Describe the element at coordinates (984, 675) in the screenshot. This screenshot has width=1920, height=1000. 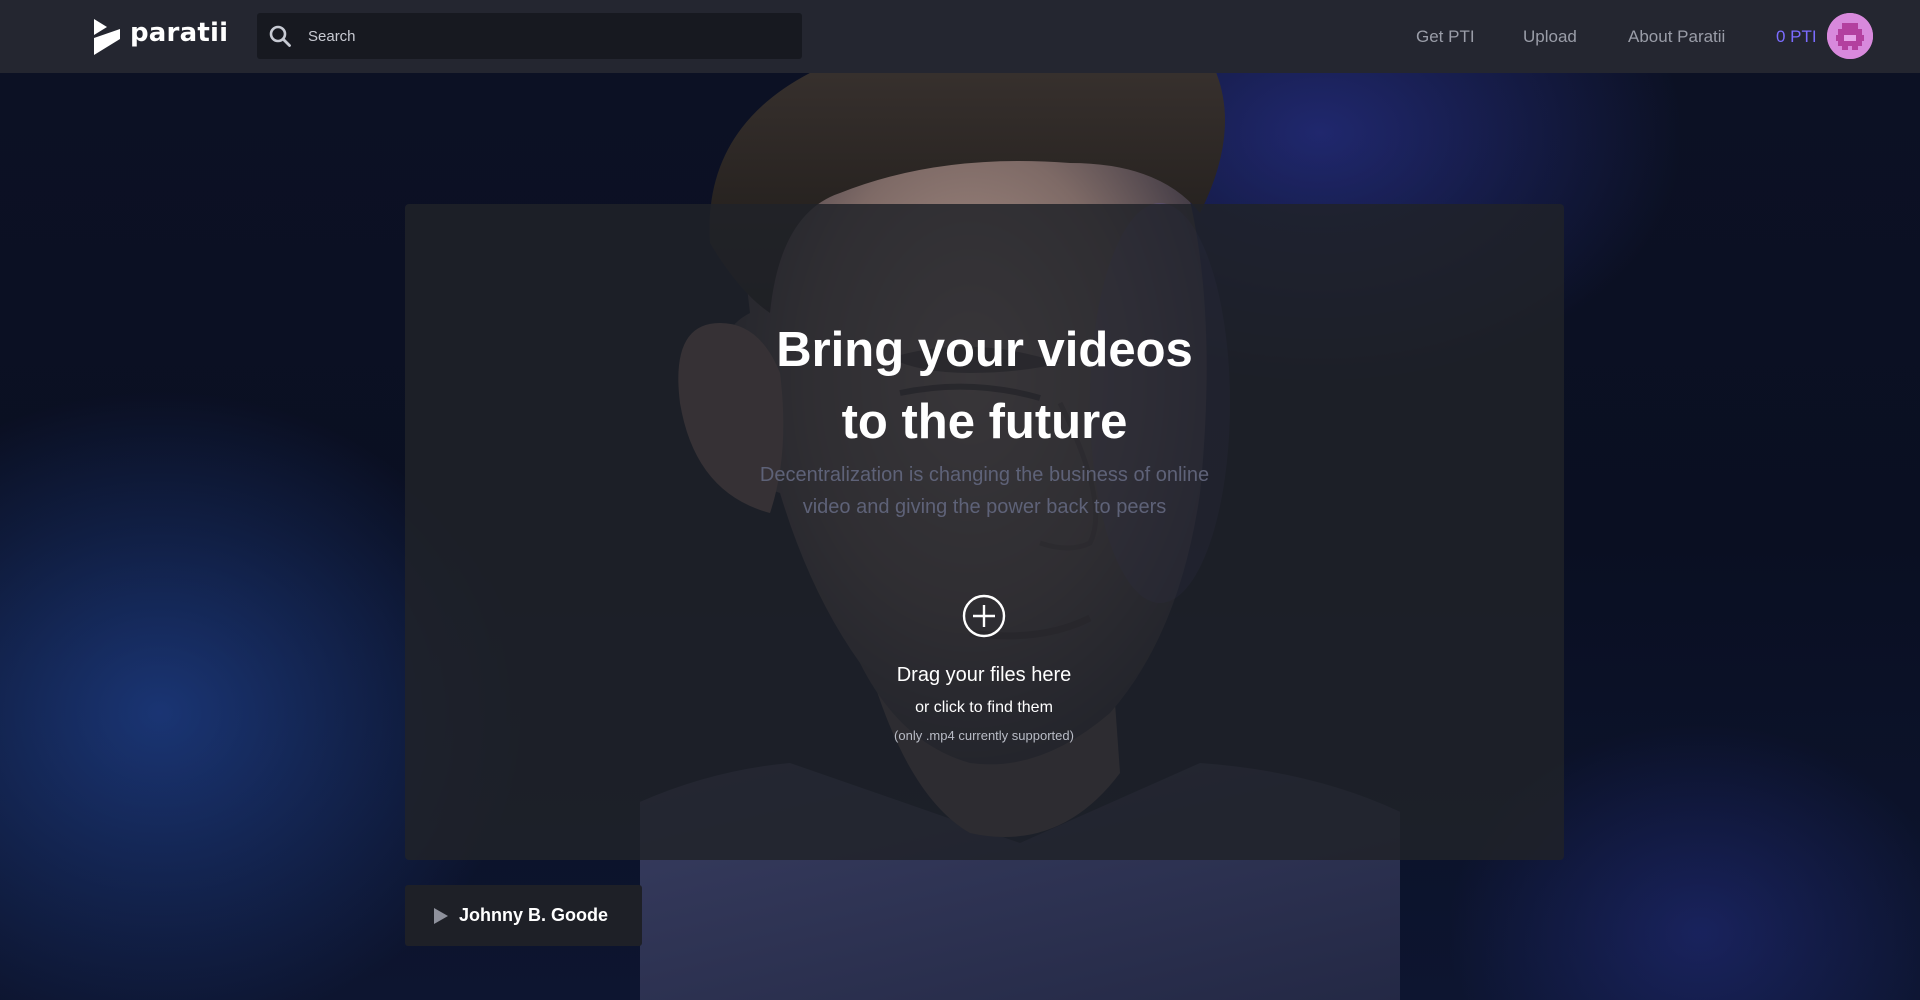
I see `drag-files-title: Drag your files here` at that location.